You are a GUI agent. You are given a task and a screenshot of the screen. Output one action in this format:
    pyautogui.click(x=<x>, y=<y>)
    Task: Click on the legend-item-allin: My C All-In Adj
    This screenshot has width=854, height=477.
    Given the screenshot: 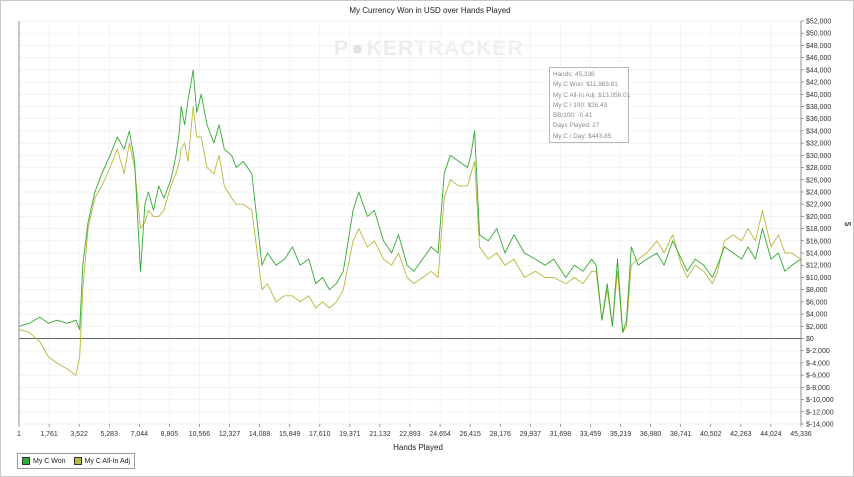 What is the action you would take?
    pyautogui.click(x=102, y=461)
    